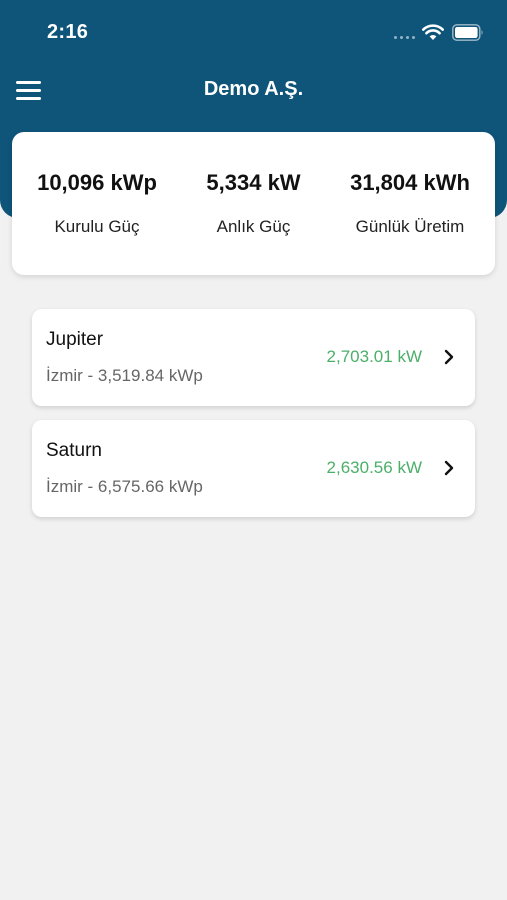  What do you see at coordinates (410, 182) in the screenshot?
I see `stat-value: 31,804 kWh` at bounding box center [410, 182].